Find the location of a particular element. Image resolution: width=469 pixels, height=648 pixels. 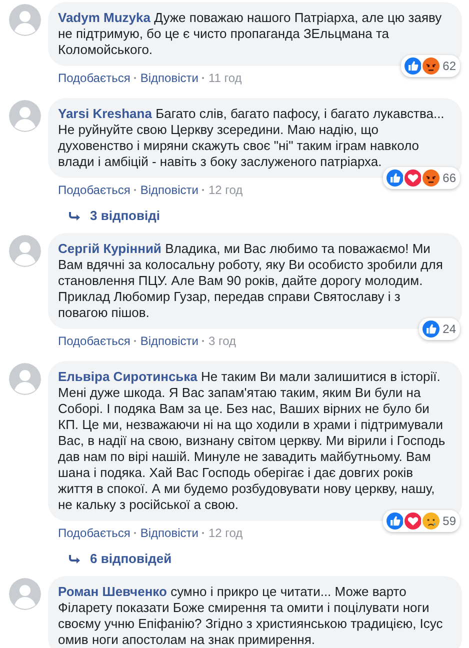

comment-text: Роман Шевченко сумно і прикро це читати... Може варто Філарету показати Боже смирення та омити і поцілувати ноги своєму учню Епіфанію? Згідно з християнською традицією, Ісус омив ноги апостолам на знак примирення. is located at coordinates (250, 615).